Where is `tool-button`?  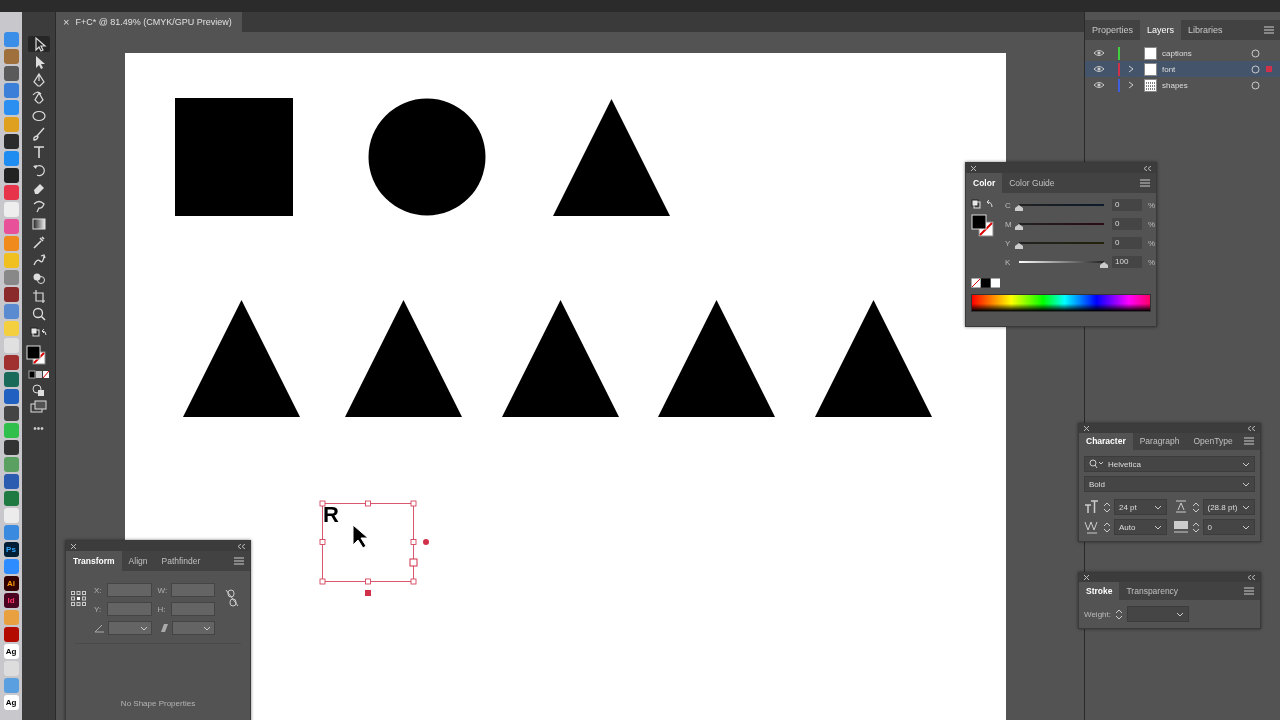
tool-button is located at coordinates (38, 44).